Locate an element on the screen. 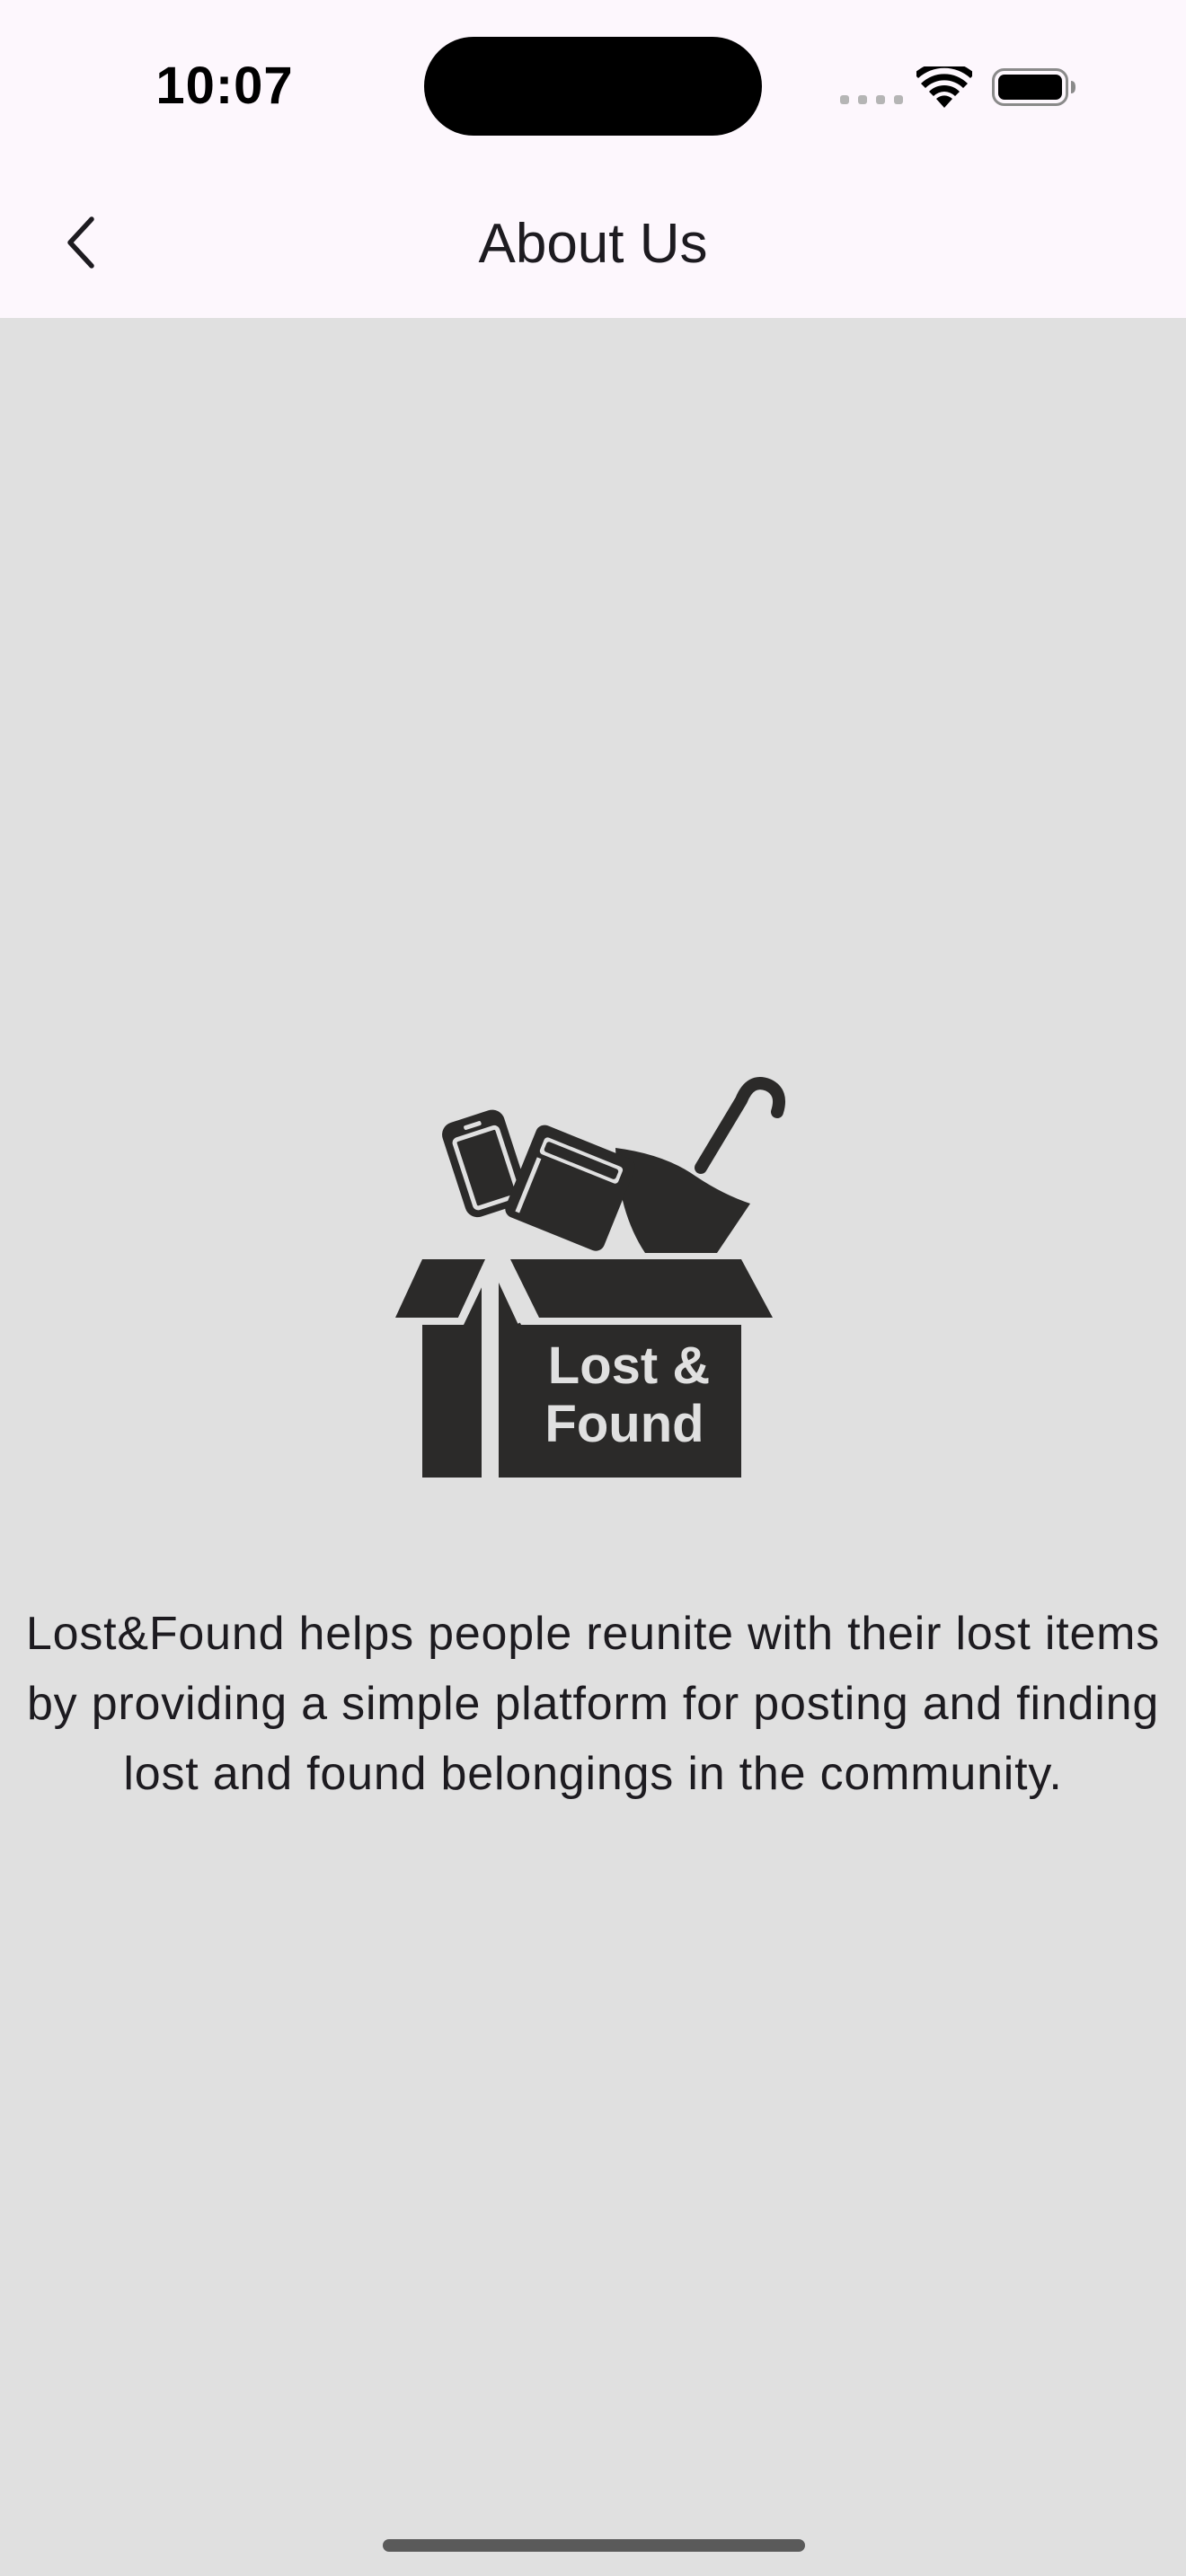 This screenshot has width=1186, height=2576. cellular-signal-icon is located at coordinates (871, 99).